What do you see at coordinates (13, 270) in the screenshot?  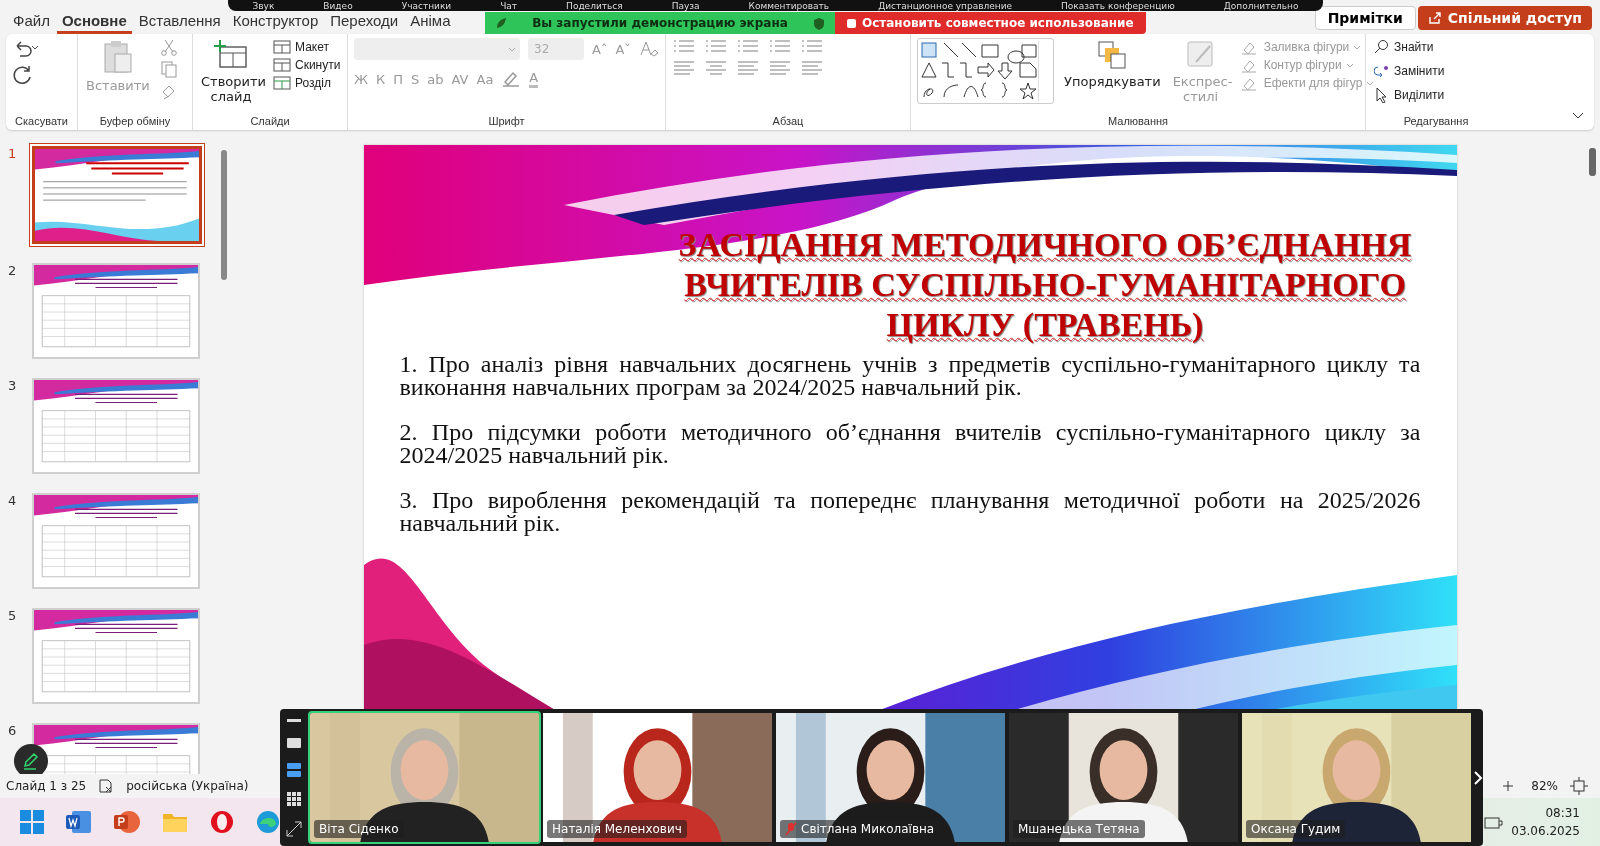 I see `slide-number: 2` at bounding box center [13, 270].